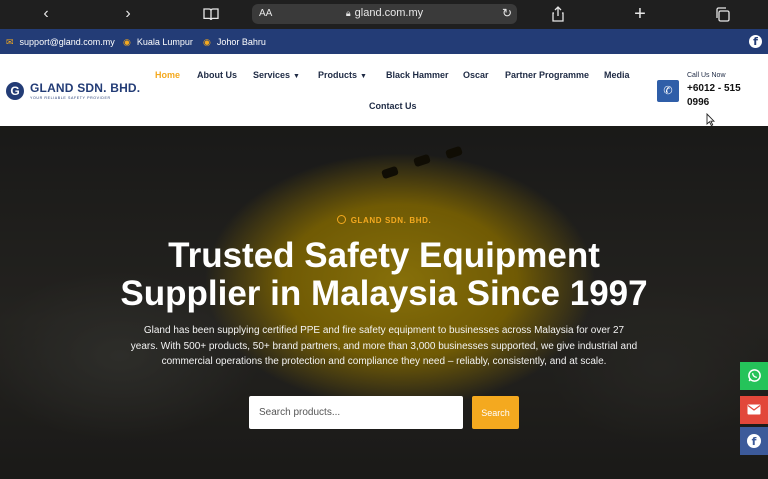 The image size is (768, 479). I want to click on book-icon, so click(211, 14).